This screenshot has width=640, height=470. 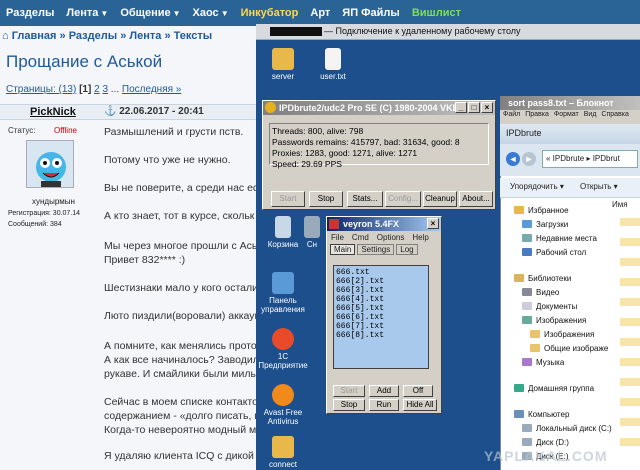 I want to click on off-button: Off, so click(x=418, y=391).